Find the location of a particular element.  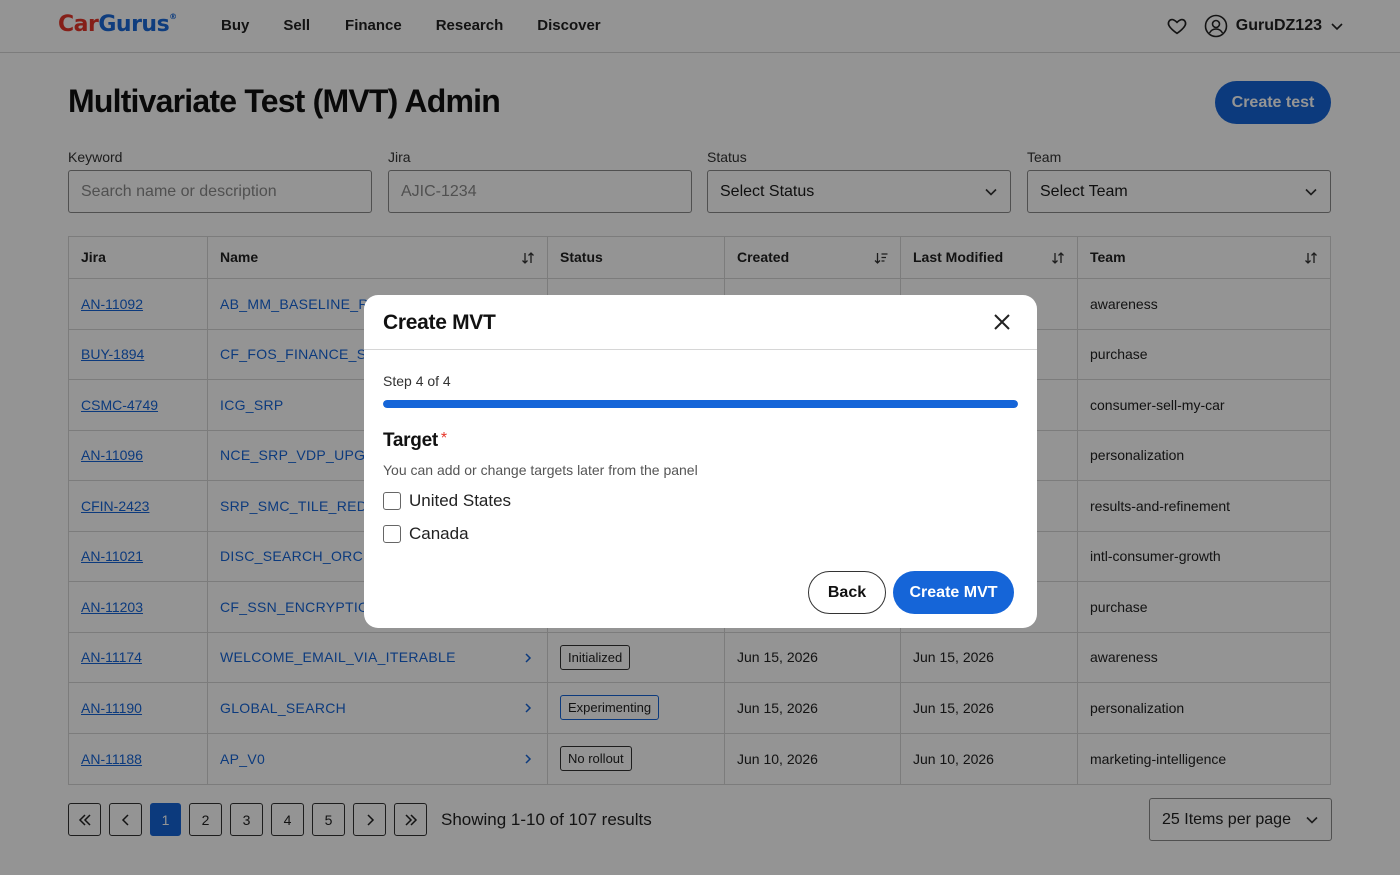

close-icon is located at coordinates (1002, 322).